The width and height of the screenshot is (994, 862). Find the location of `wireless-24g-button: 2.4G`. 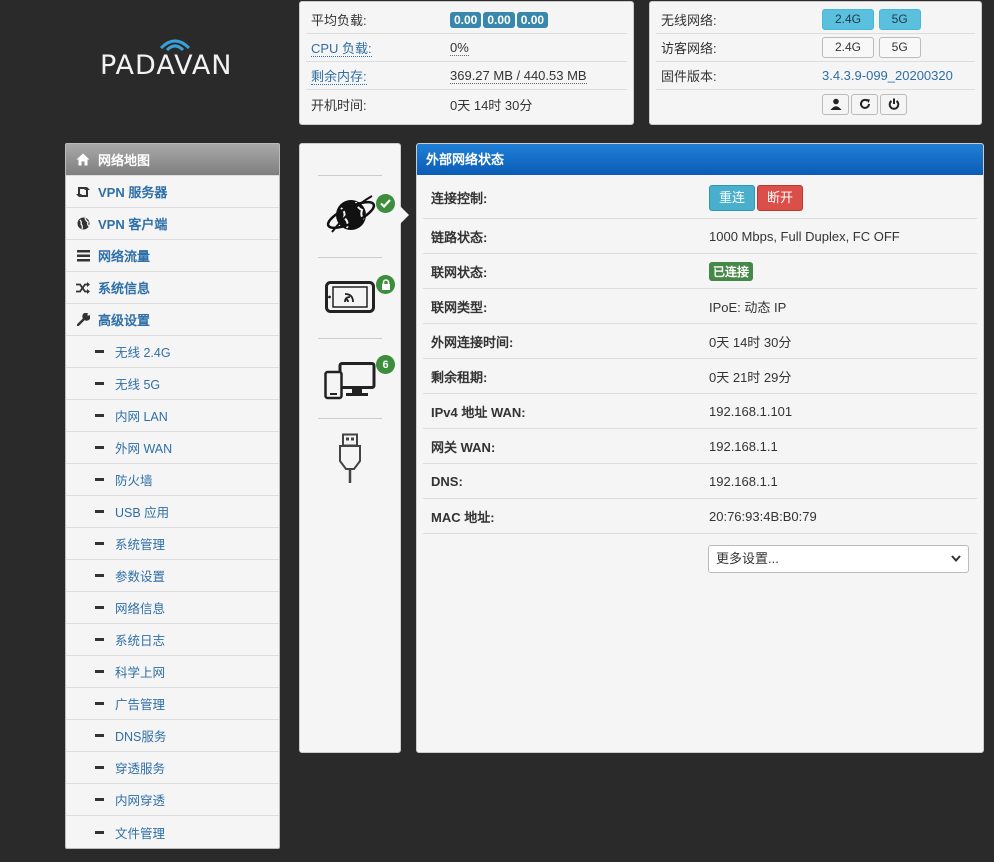

wireless-24g-button: 2.4G is located at coordinates (848, 19).